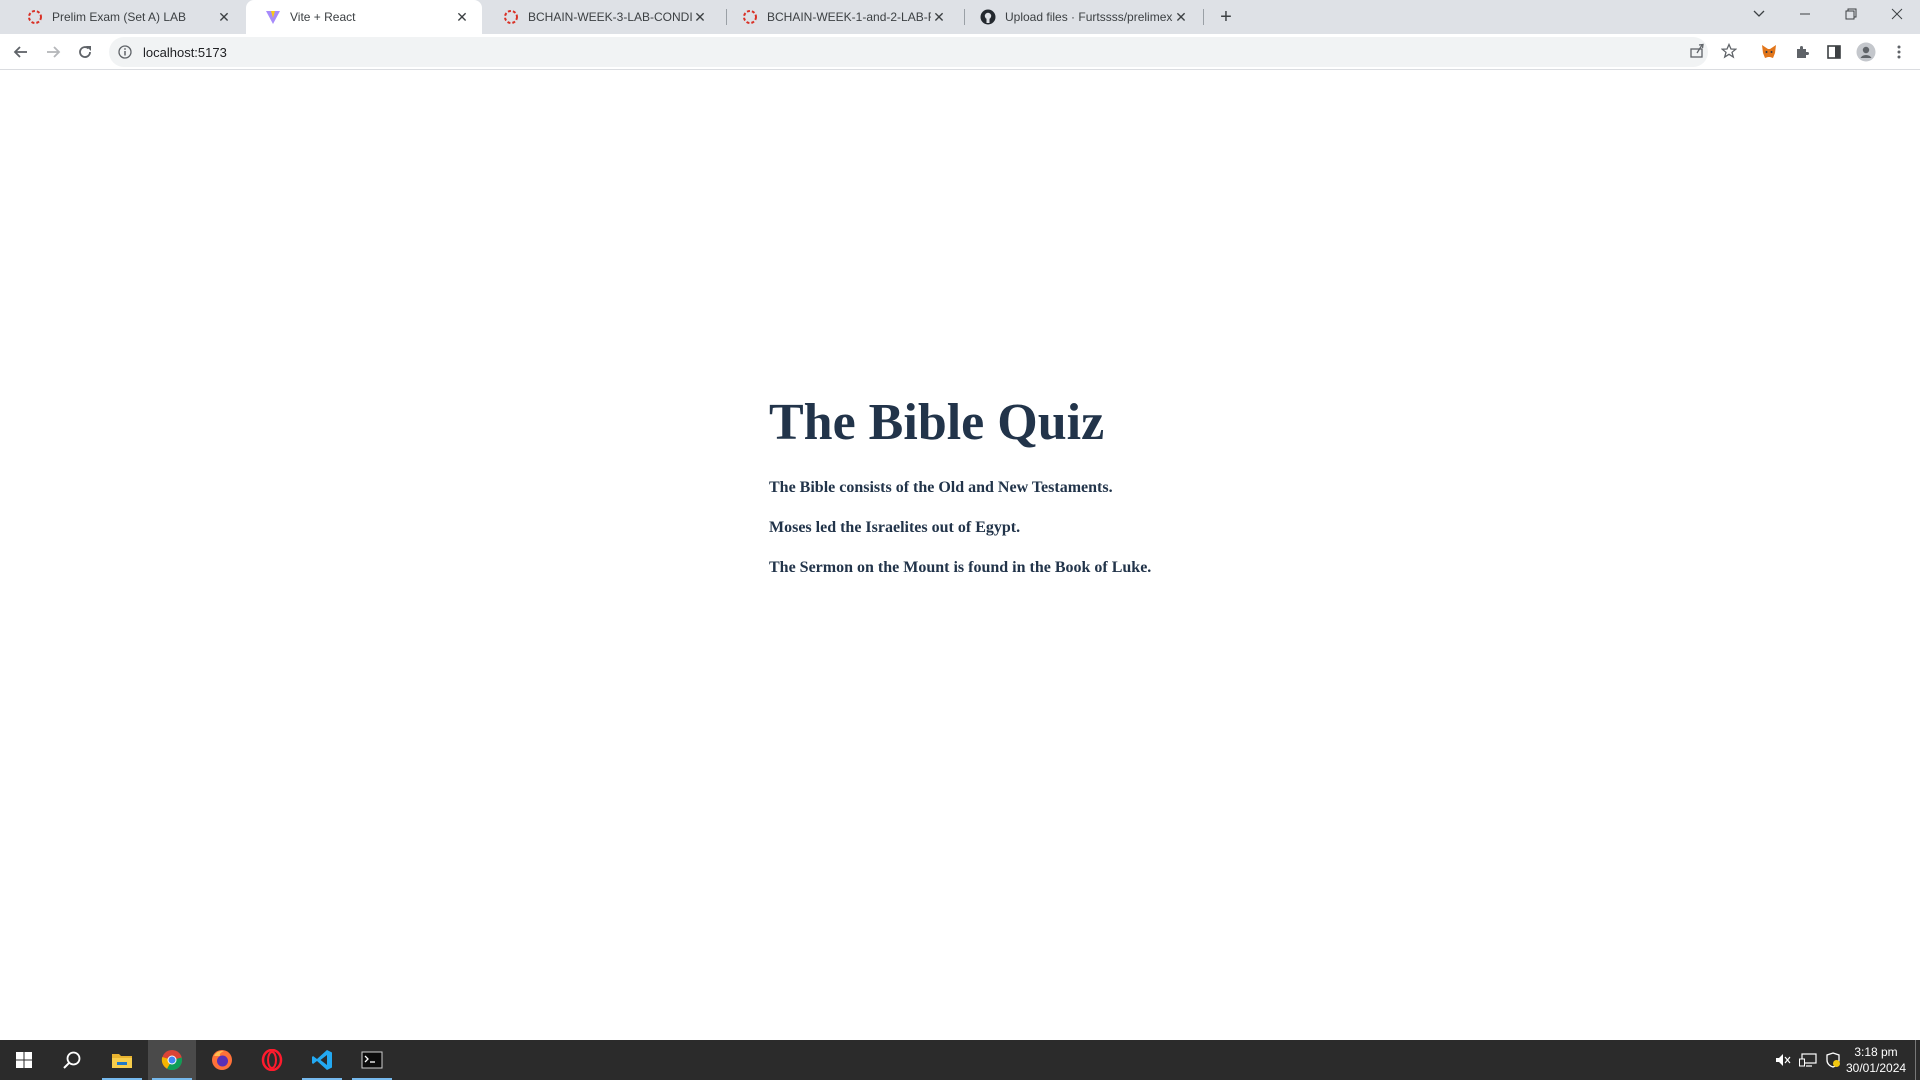 The image size is (1920, 1080). Describe the element at coordinates (125, 52) in the screenshot. I see `site-info-icon` at that location.